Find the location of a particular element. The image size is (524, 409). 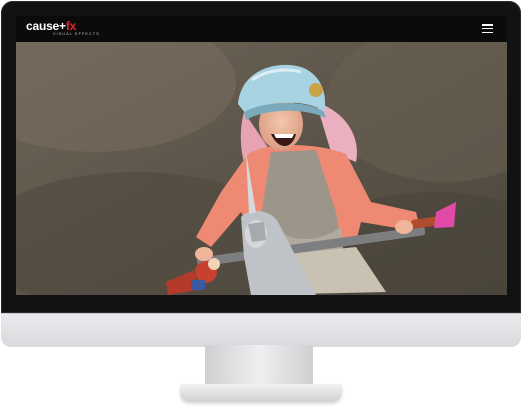

monitor-stand-neck is located at coordinates (259, 365).